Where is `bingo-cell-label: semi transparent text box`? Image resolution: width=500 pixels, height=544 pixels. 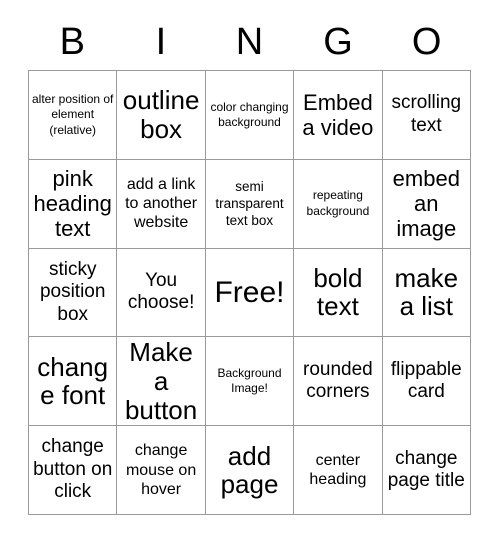 bingo-cell-label: semi transparent text box is located at coordinates (249, 204).